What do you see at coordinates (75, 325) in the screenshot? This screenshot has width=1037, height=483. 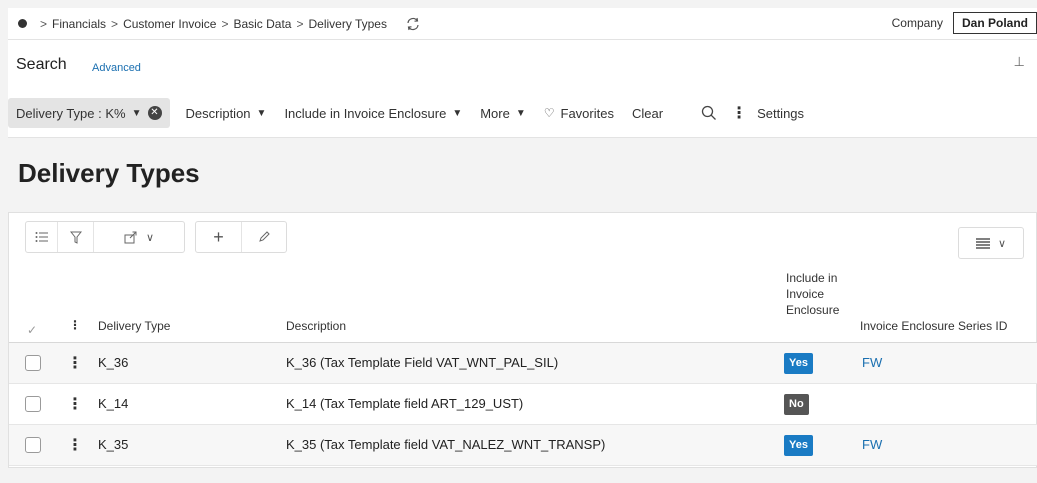 I see `header-kebab-icon: ⋮` at bounding box center [75, 325].